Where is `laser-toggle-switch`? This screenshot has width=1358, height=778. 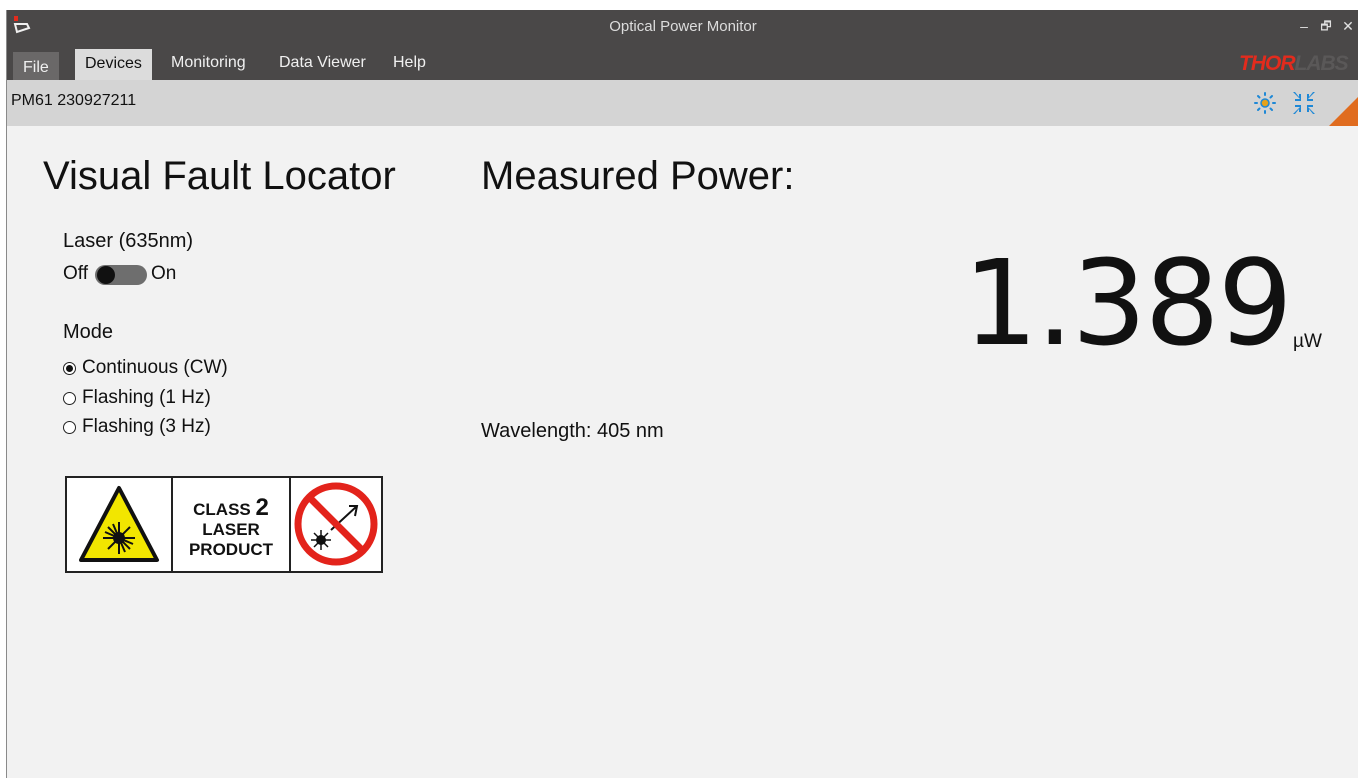 laser-toggle-switch is located at coordinates (121, 275).